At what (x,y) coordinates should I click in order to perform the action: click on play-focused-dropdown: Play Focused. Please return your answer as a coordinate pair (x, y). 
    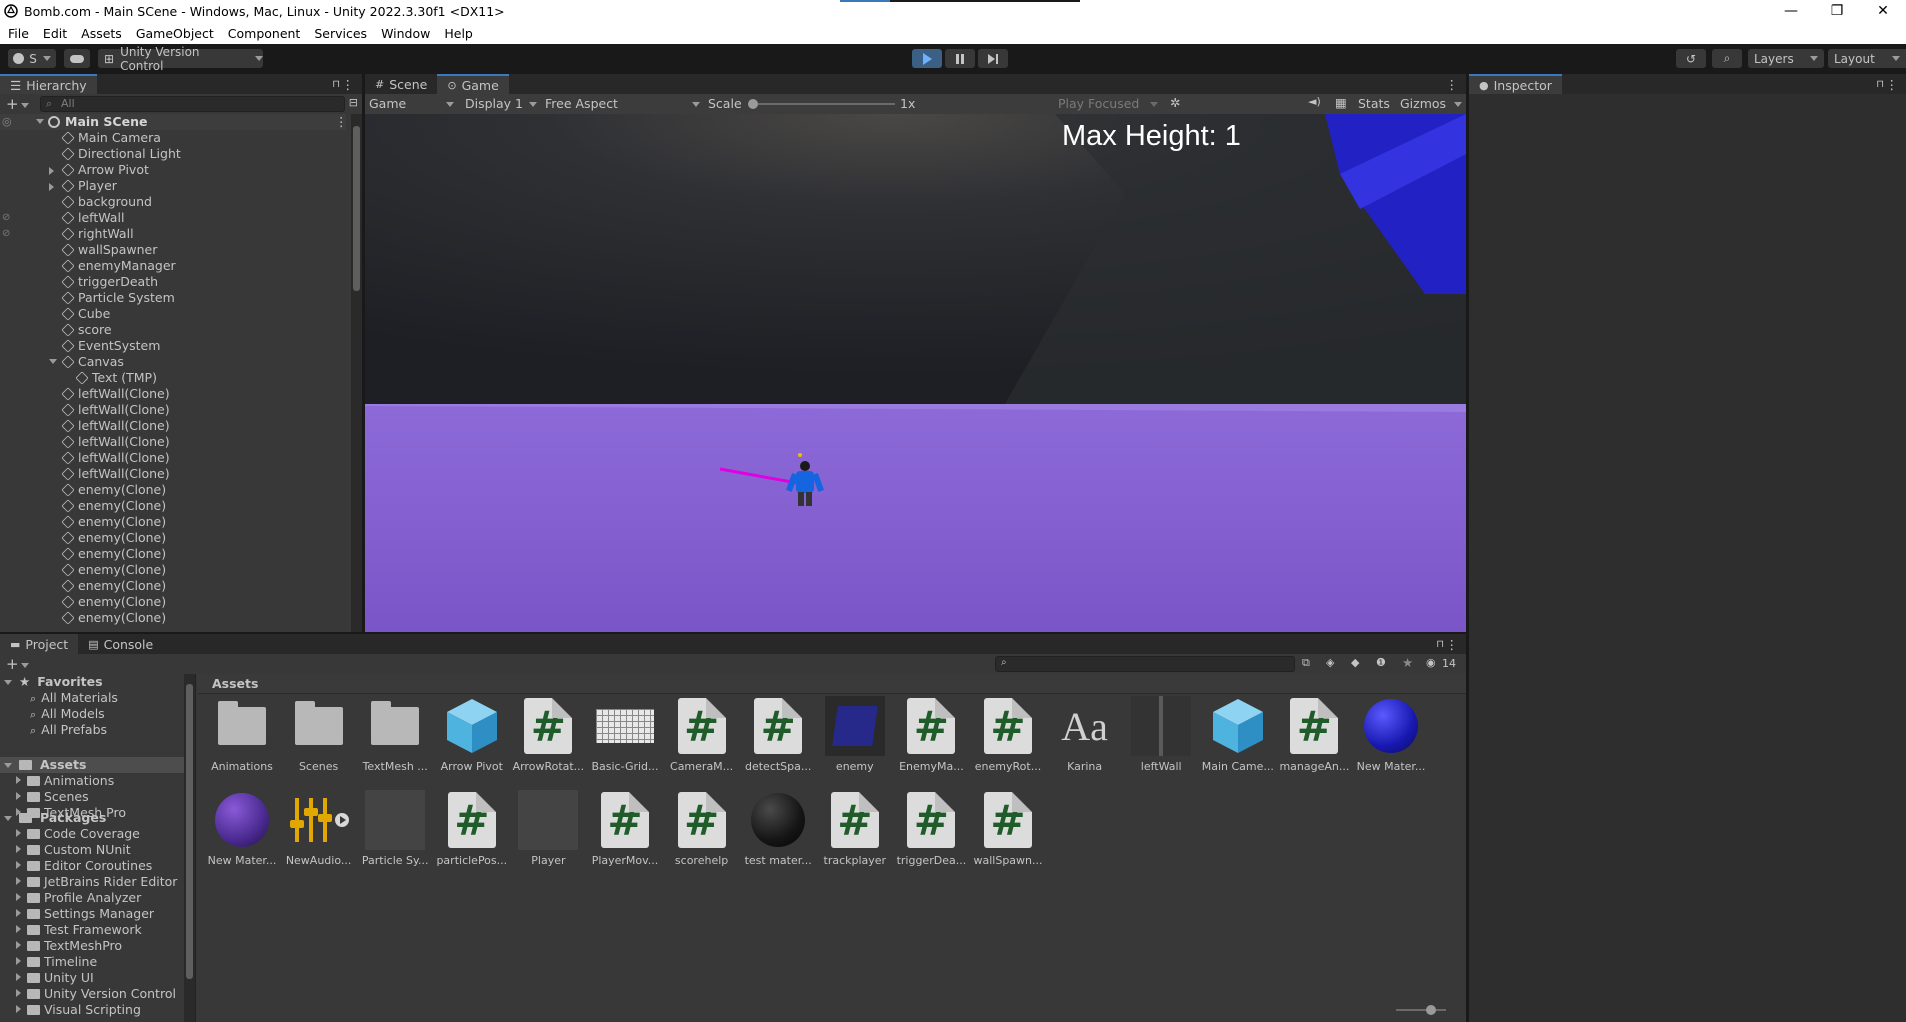
    Looking at the image, I should click on (1108, 103).